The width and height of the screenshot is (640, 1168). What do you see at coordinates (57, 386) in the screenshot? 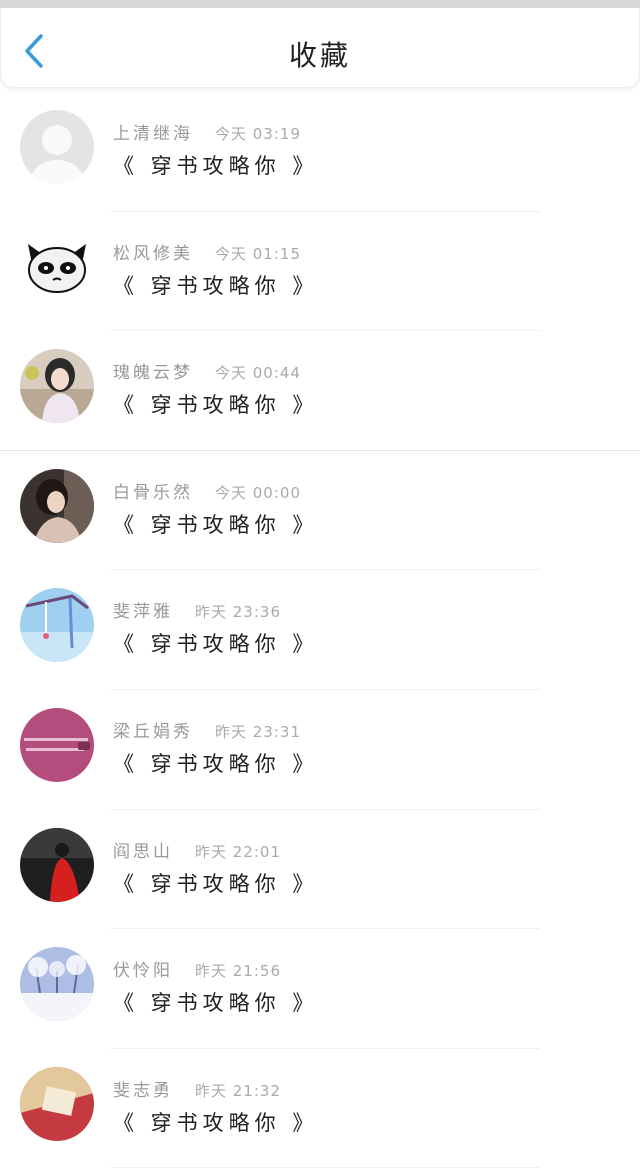
I see `girl-portrait-avatar` at bounding box center [57, 386].